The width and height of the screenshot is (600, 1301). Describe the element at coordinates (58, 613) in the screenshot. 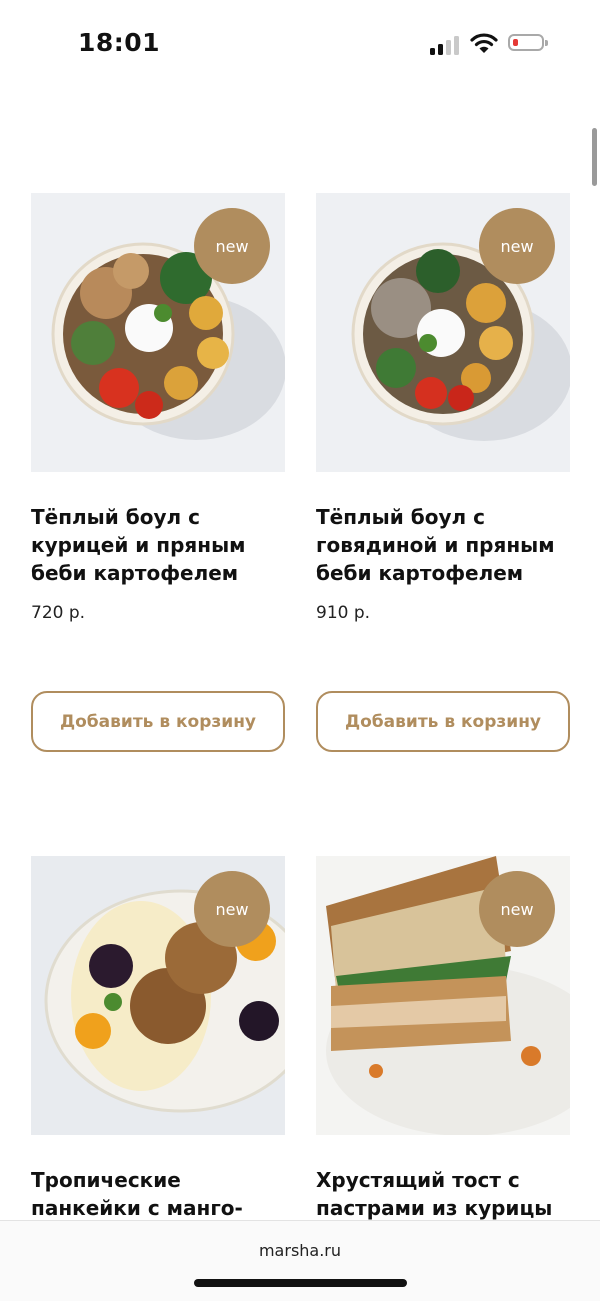

I see `product-price: 720 р.` at that location.